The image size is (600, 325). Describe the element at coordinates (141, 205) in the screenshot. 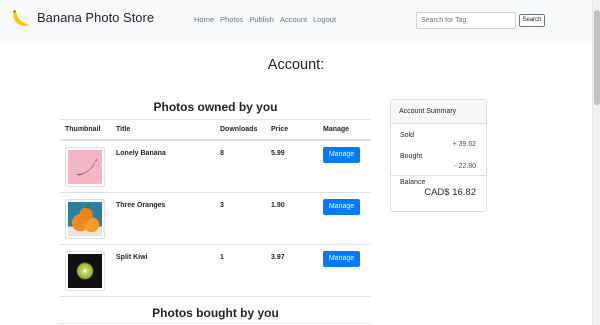

I see `photo-title: Three Oranges` at that location.